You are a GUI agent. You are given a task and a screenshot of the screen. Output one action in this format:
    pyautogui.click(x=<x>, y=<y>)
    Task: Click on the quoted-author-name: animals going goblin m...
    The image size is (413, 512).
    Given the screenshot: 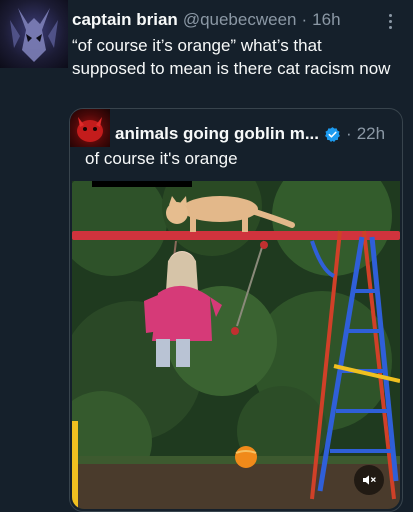 What is the action you would take?
    pyautogui.click(x=217, y=134)
    